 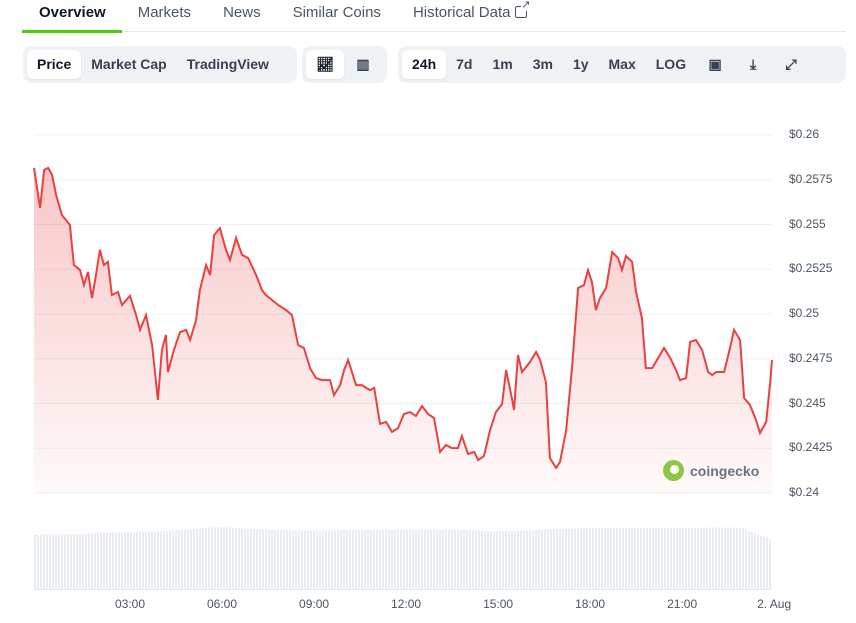 I want to click on coingecko-logo: coingecko, so click(x=711, y=470).